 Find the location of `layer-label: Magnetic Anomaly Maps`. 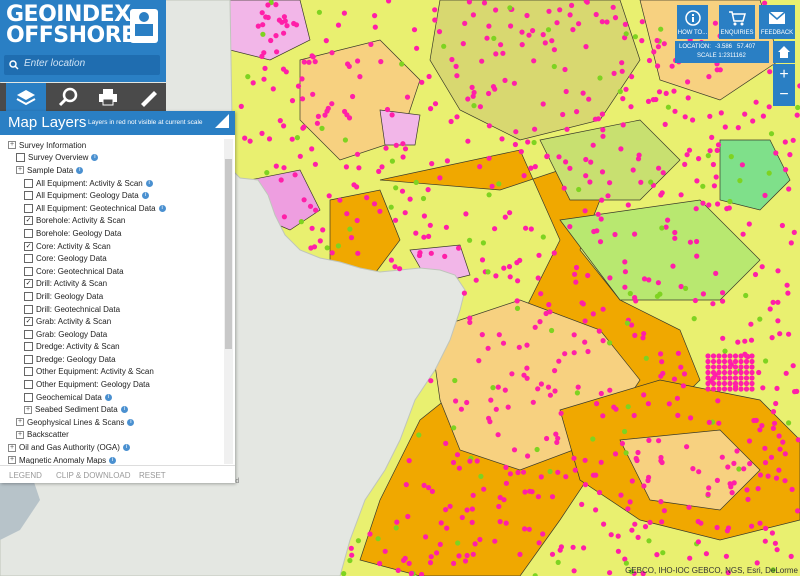

layer-label: Magnetic Anomaly Maps is located at coordinates (63, 459).